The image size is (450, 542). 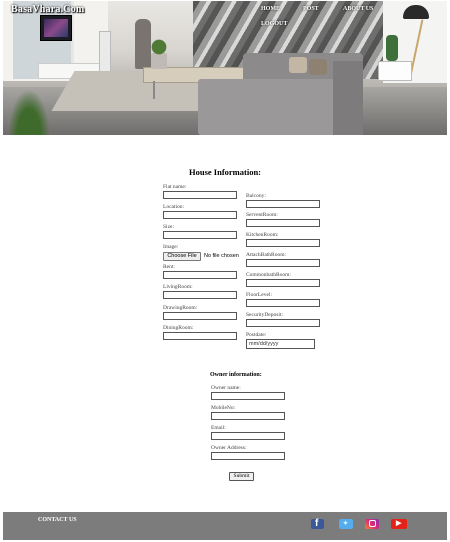 What do you see at coordinates (346, 524) in the screenshot?
I see `twitter-icon: ✦` at bounding box center [346, 524].